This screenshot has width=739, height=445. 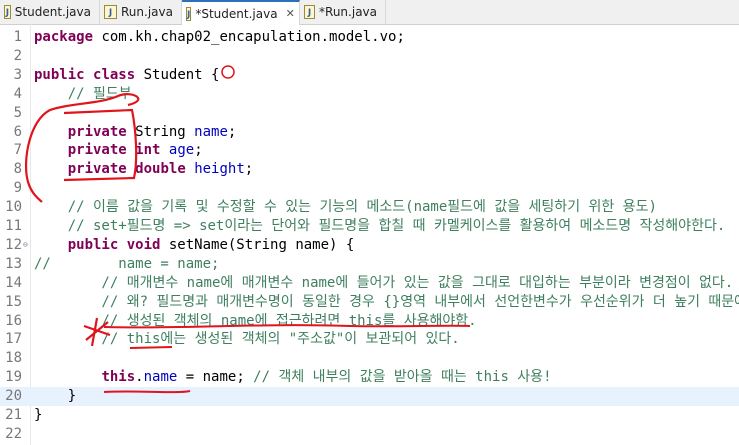 What do you see at coordinates (17, 112) in the screenshot?
I see `line-number: 5` at bounding box center [17, 112].